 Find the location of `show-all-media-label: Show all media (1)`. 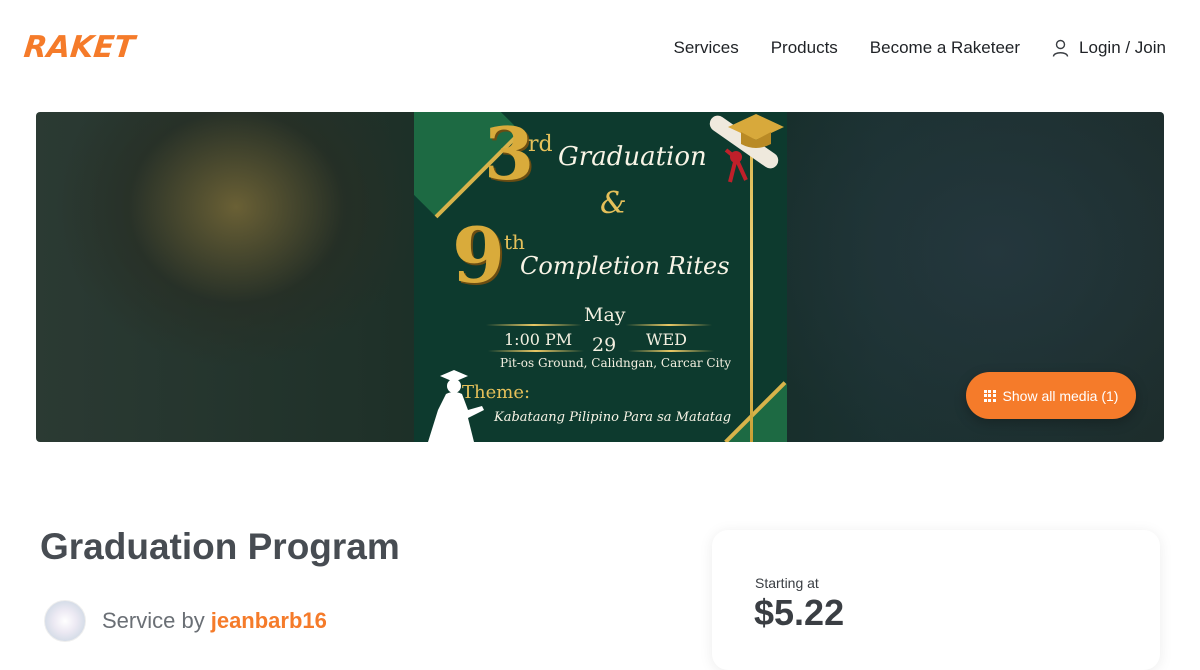

show-all-media-label: Show all media (1) is located at coordinates (1060, 395).